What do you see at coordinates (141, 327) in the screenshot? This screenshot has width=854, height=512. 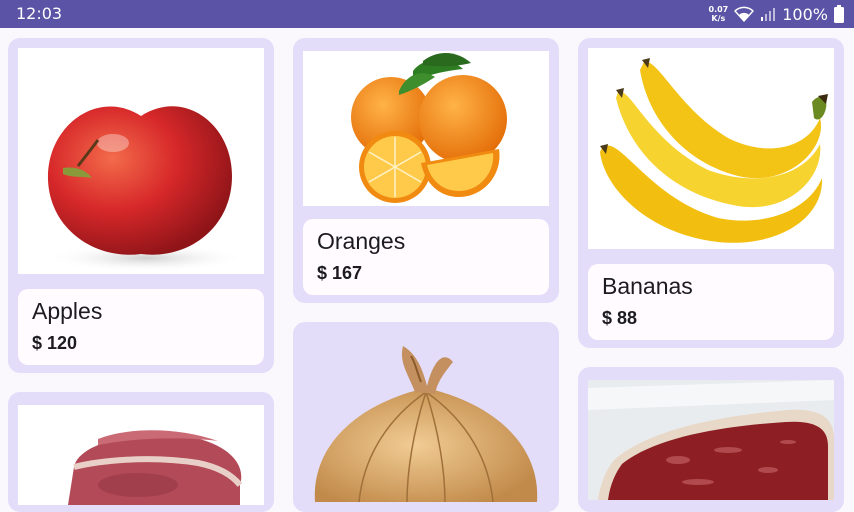 I see `product-info: Apples $ 120` at bounding box center [141, 327].